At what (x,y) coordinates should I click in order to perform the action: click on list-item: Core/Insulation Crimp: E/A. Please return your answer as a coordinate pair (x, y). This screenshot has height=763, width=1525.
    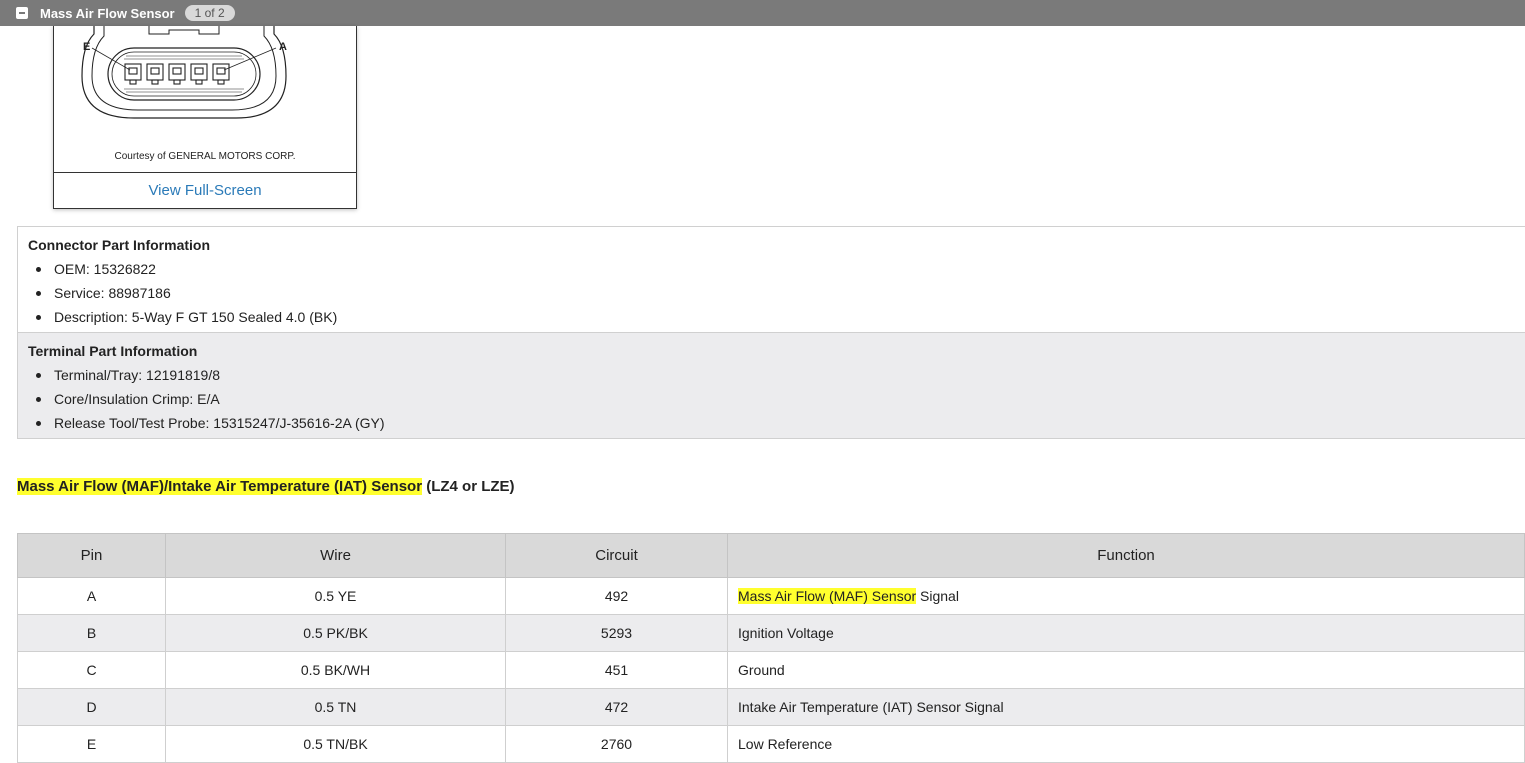
    Looking at the image, I should click on (776, 399).